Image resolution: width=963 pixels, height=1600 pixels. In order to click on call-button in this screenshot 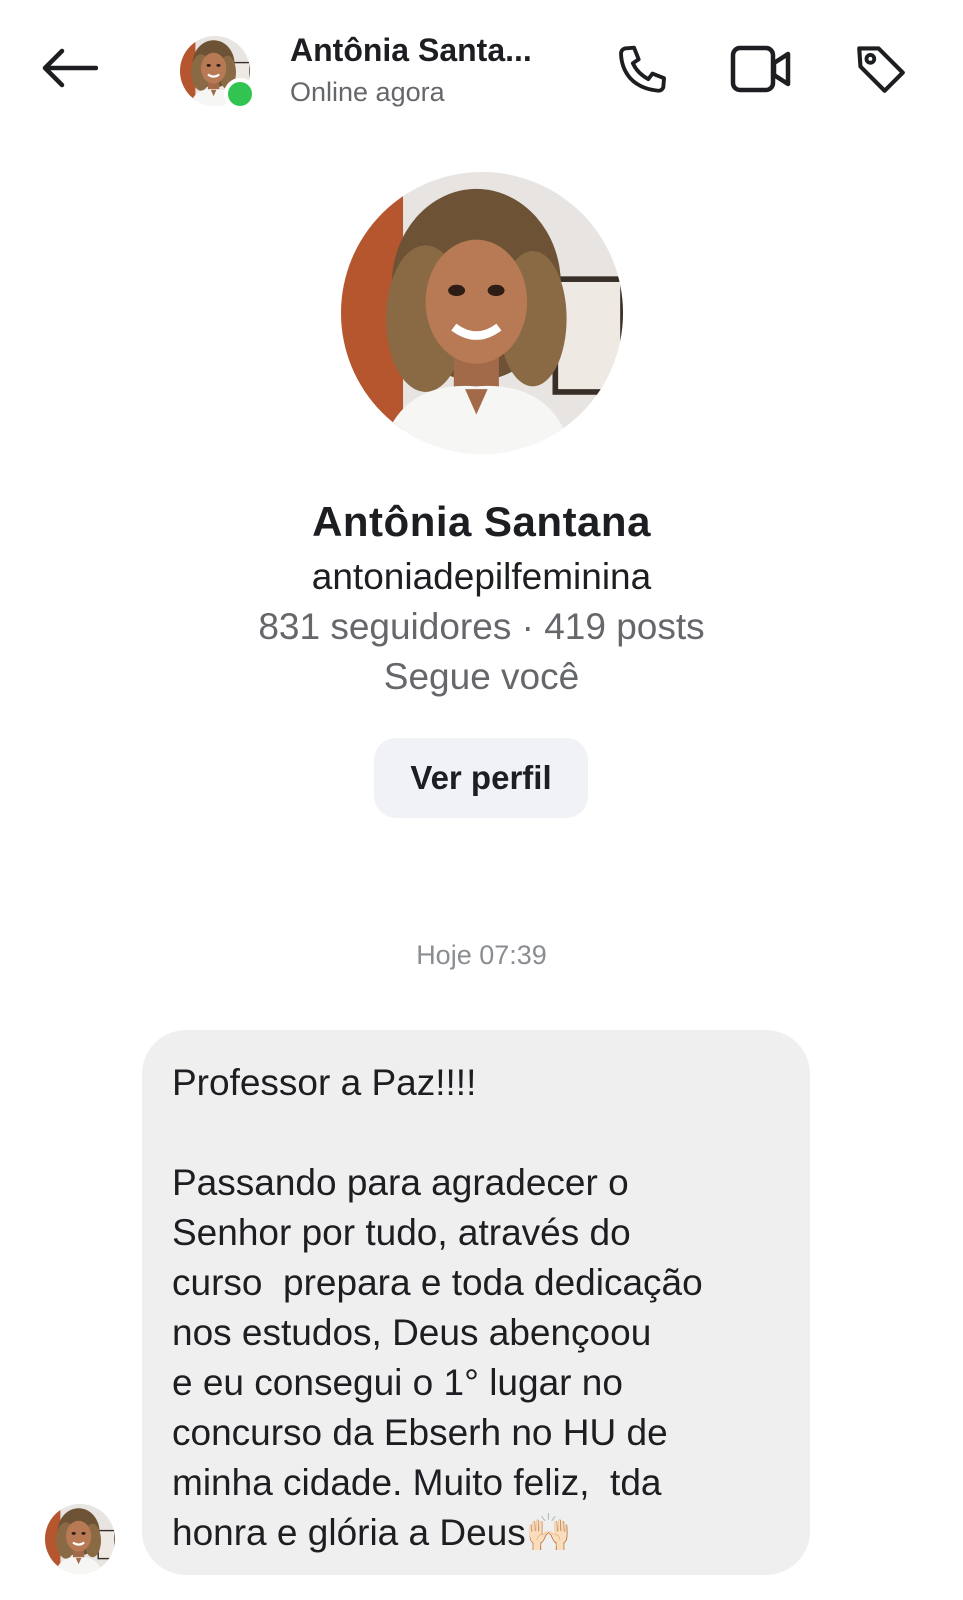, I will do `click(643, 71)`.